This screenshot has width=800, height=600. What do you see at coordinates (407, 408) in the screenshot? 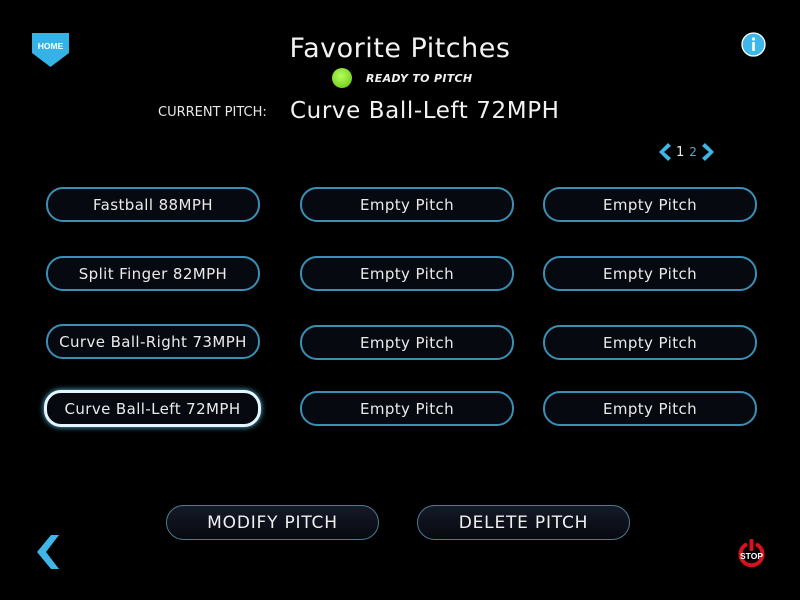
I see `pitch-slot-11: Empty Pitch` at bounding box center [407, 408].